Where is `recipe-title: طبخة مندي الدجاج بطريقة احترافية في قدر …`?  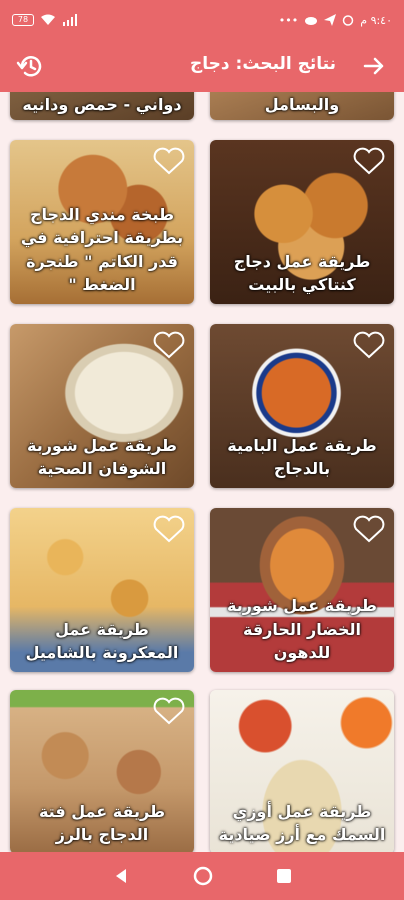 recipe-title: طبخة مندي الدجاج بطريقة احترافية في قدر … is located at coordinates (102, 249).